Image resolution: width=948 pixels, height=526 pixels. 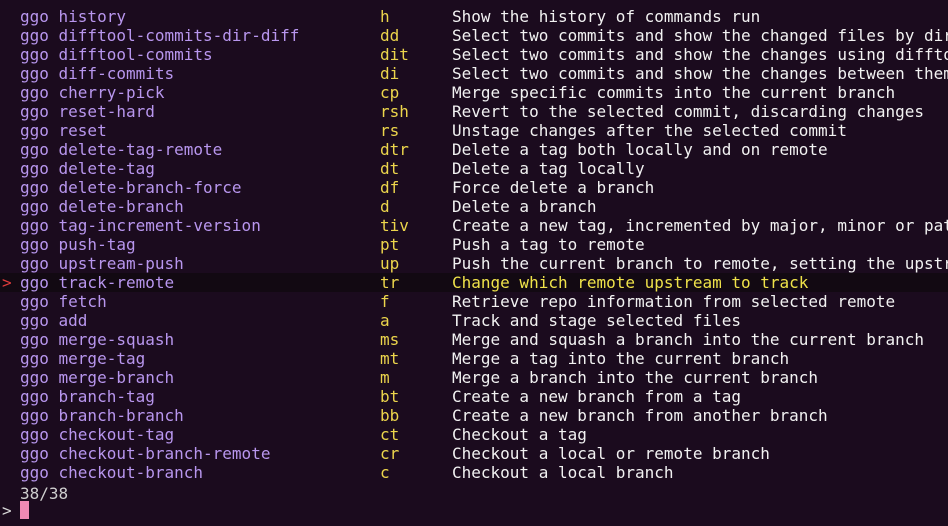 What do you see at coordinates (390, 282) in the screenshot?
I see `command-alias: tr` at bounding box center [390, 282].